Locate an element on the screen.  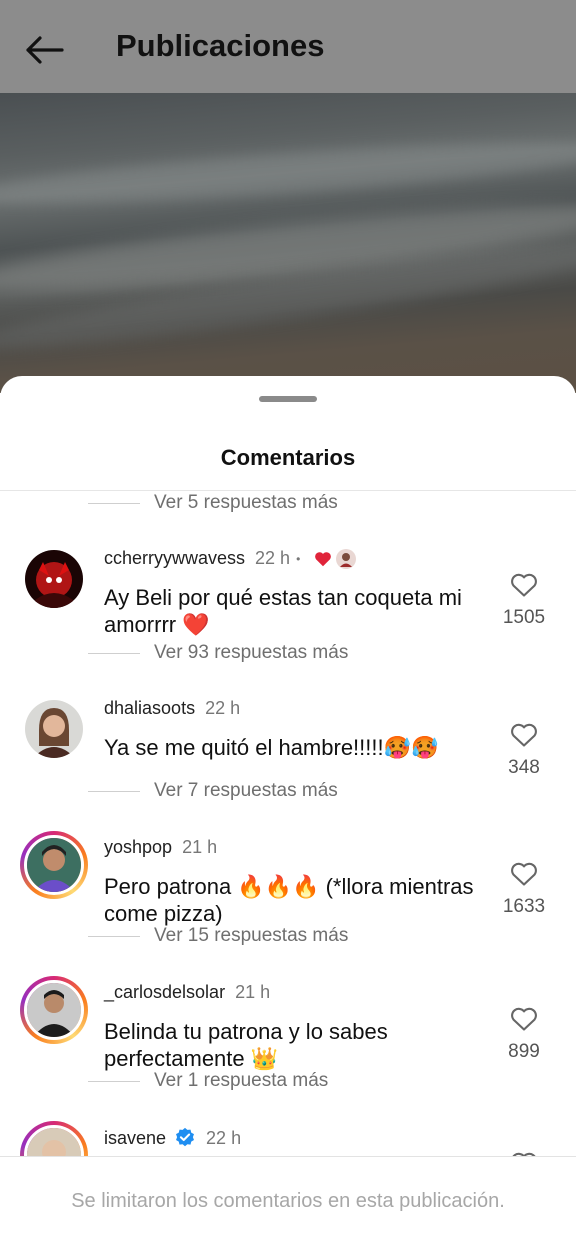
username: yoshpop is located at coordinates (138, 847).